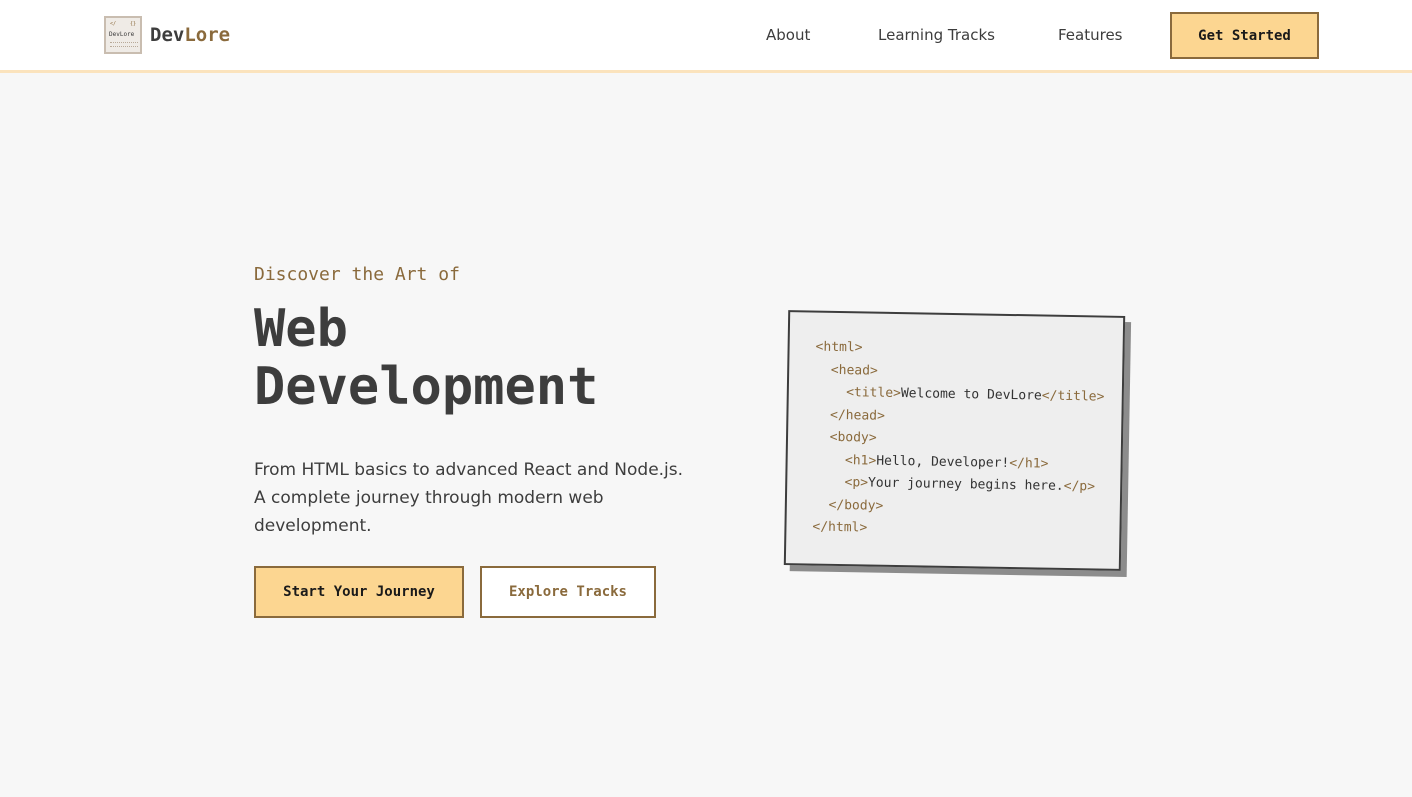  I want to click on explore-tracks-button: Explore Tracks, so click(568, 592).